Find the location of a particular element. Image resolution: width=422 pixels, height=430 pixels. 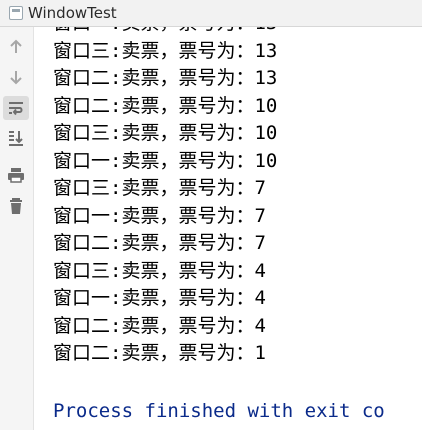

output-line: 窗口二:卖票，票号为：1 is located at coordinates (159, 353).